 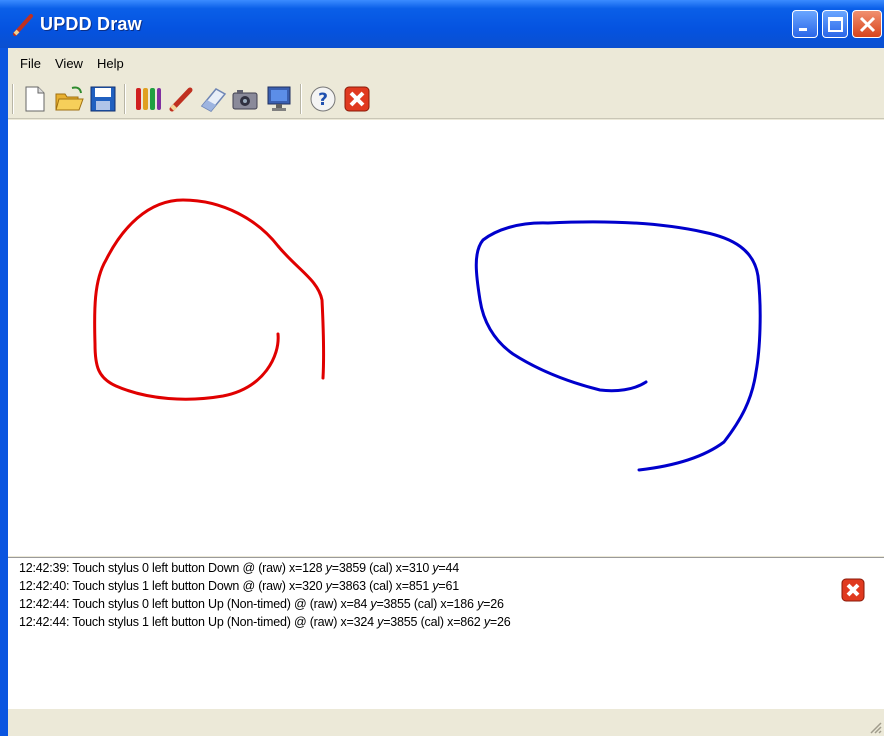 I want to click on toolbar-grip, so click(x=13, y=99).